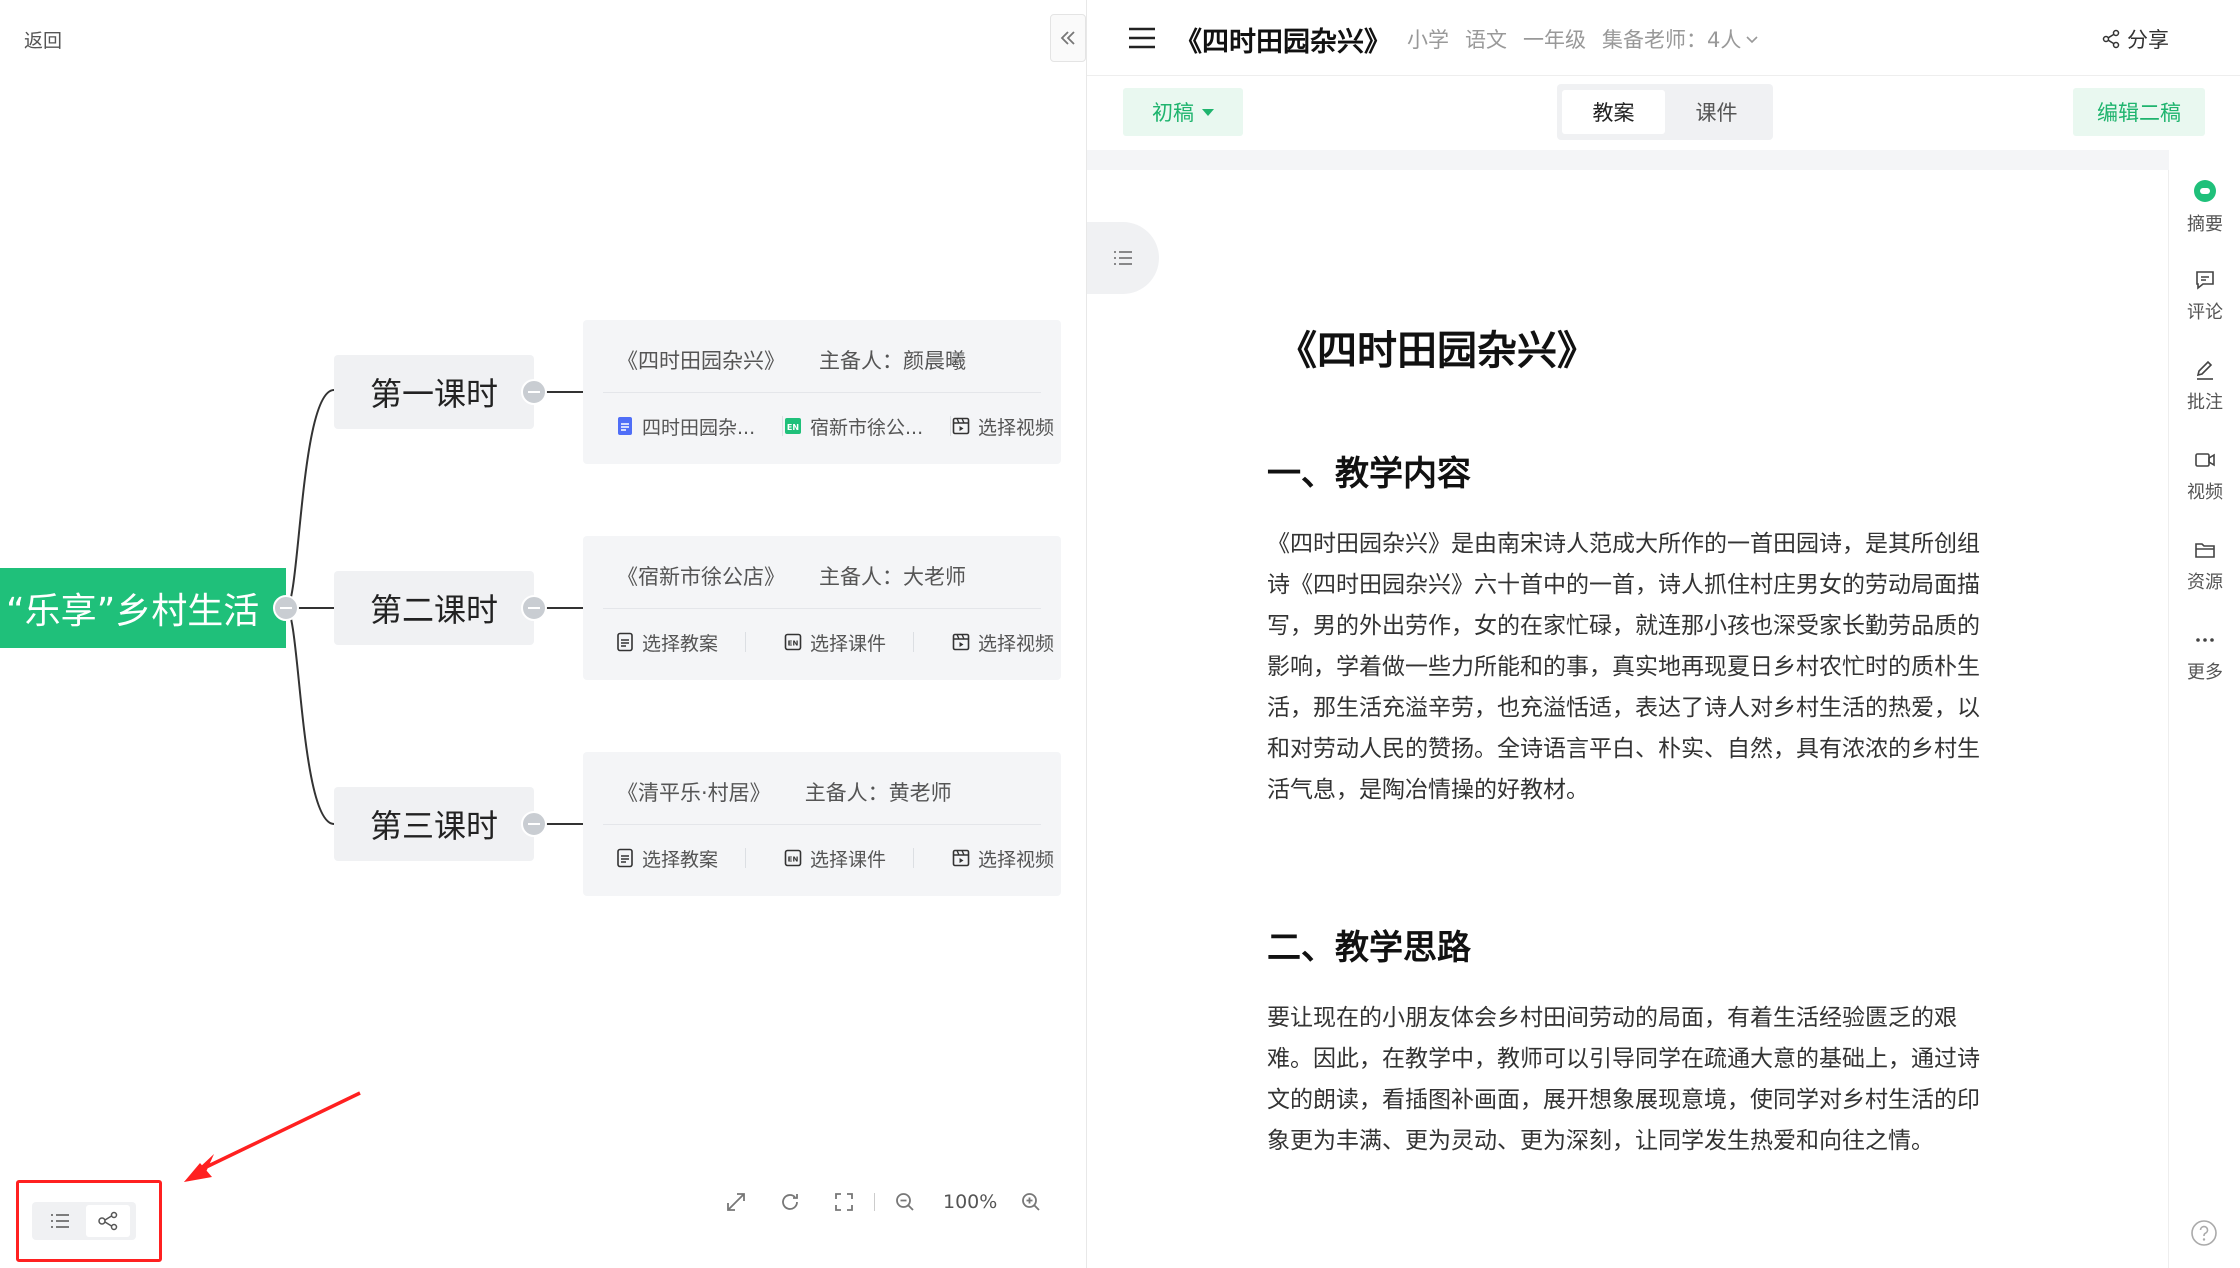  What do you see at coordinates (1613, 112) in the screenshot?
I see `tab-lesson-plan: 教案` at bounding box center [1613, 112].